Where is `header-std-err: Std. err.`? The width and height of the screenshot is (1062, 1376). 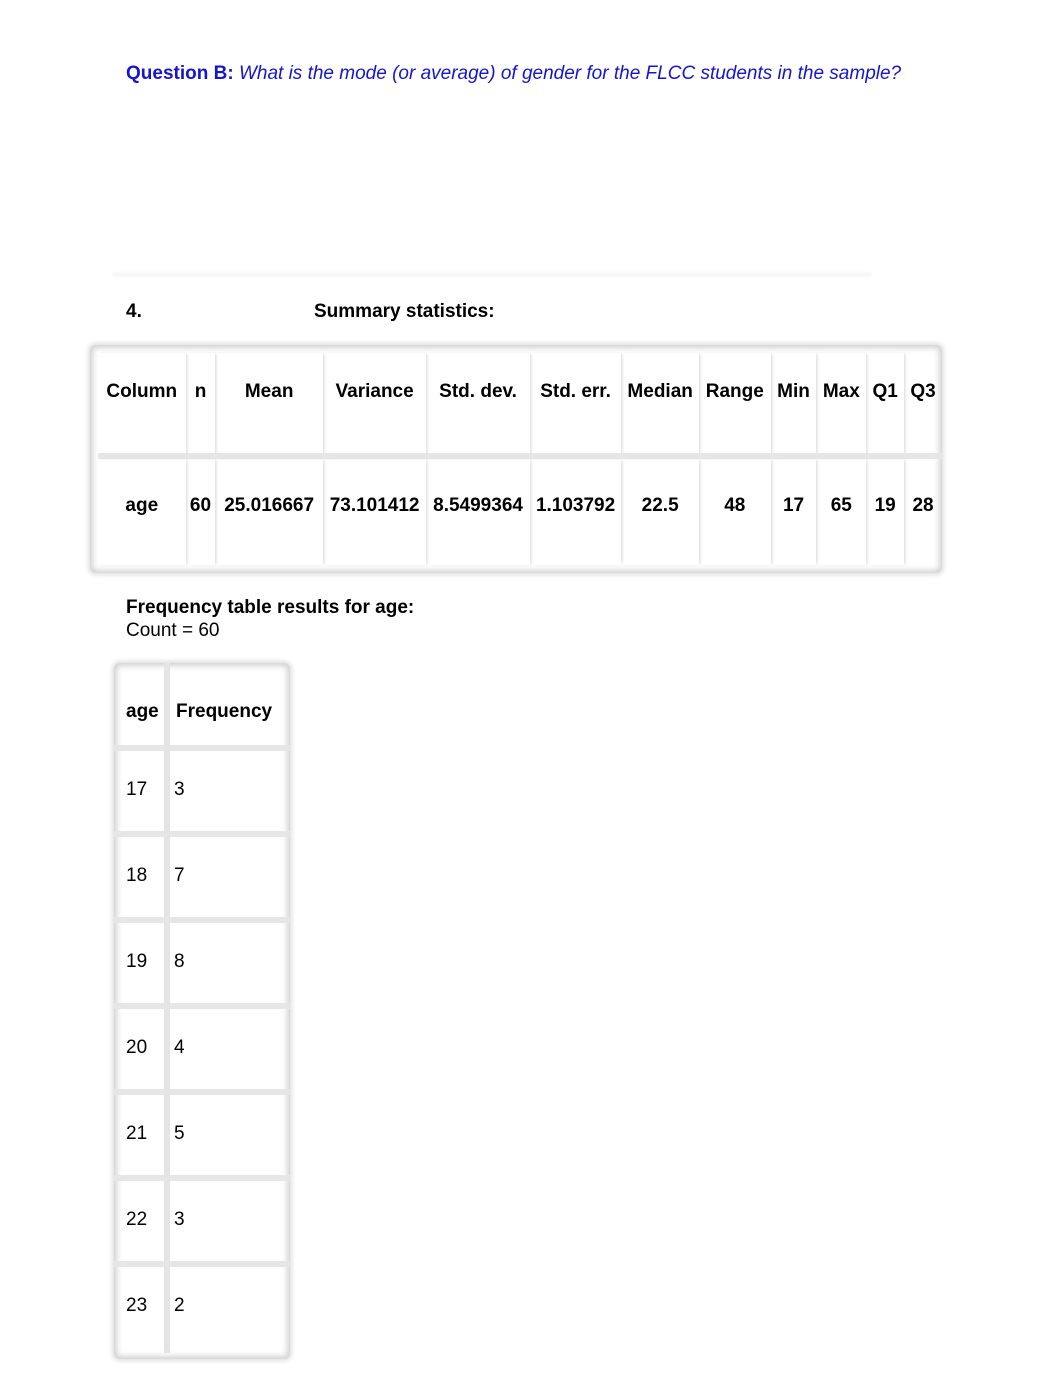
header-std-err: Std. err. is located at coordinates (575, 406).